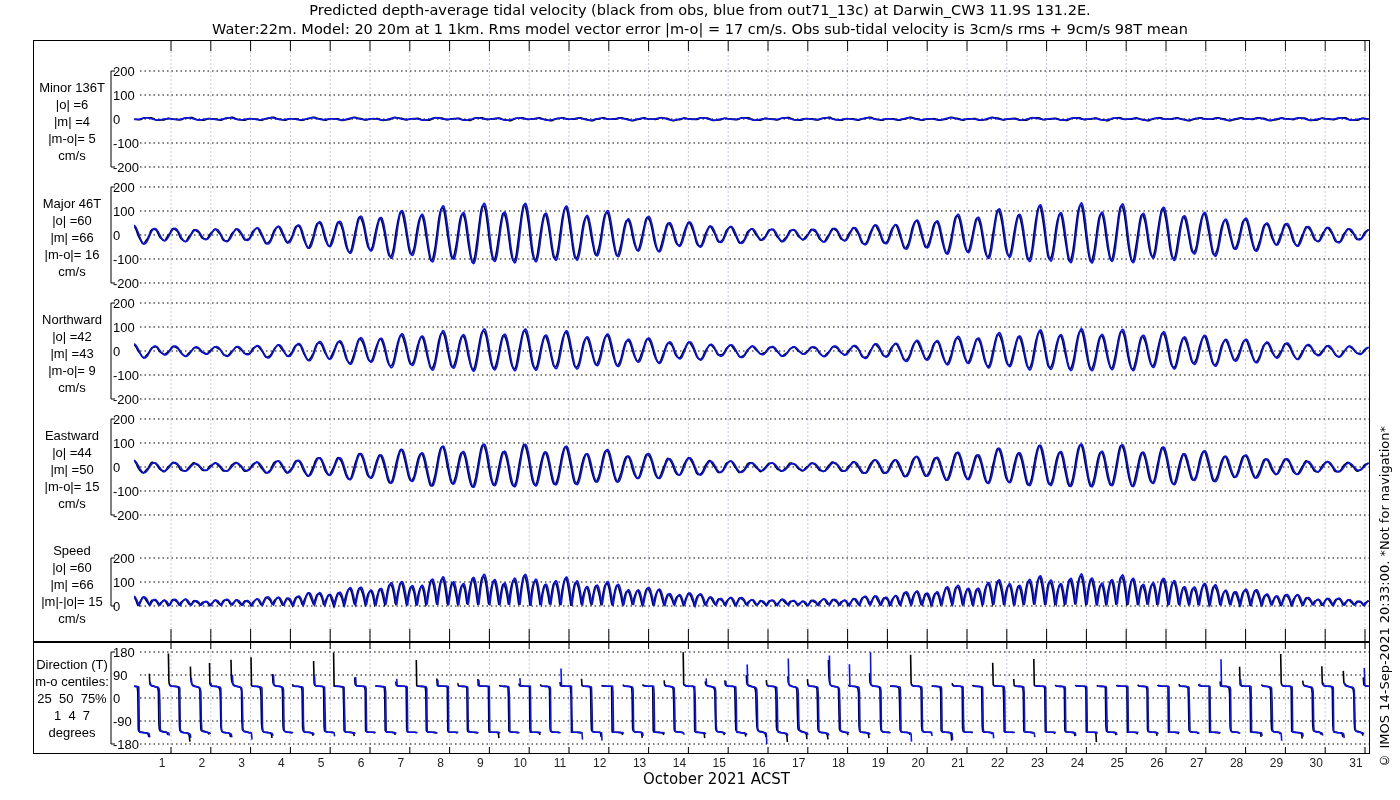 The width and height of the screenshot is (1400, 800). I want to click on x-tick-label: 25, so click(1117, 763).